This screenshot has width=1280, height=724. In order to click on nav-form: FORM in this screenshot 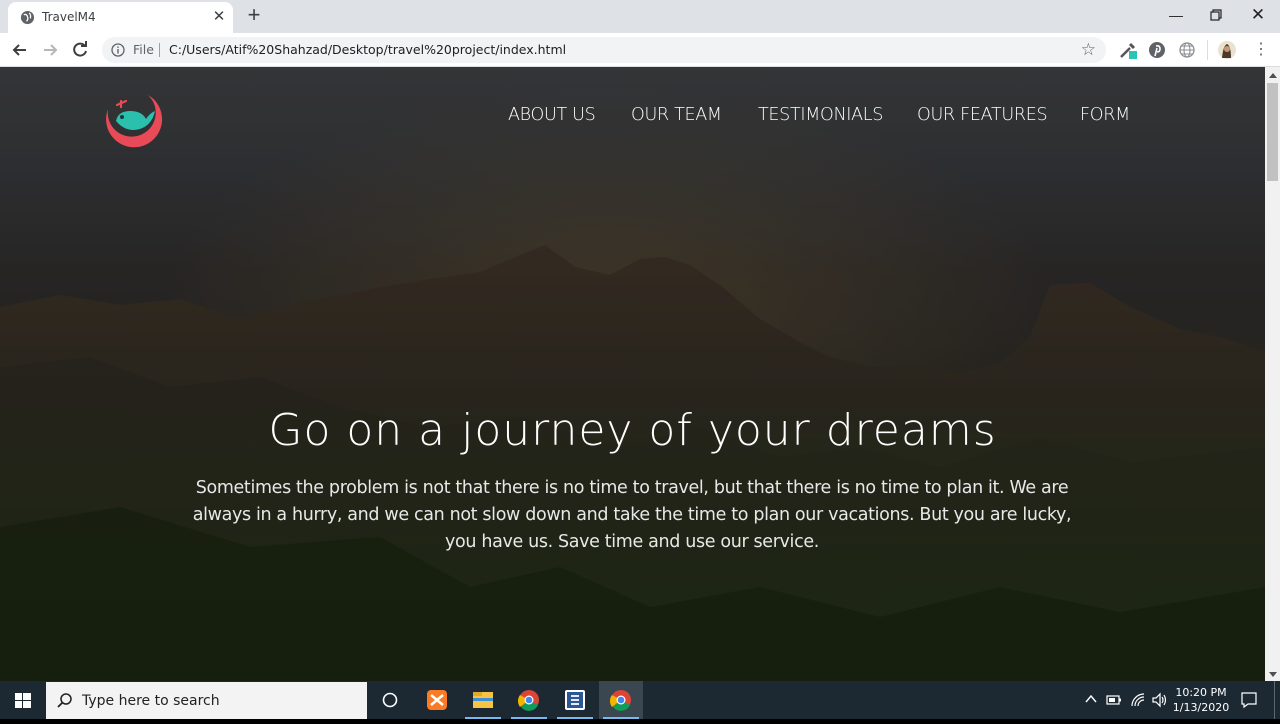, I will do `click(1105, 115)`.